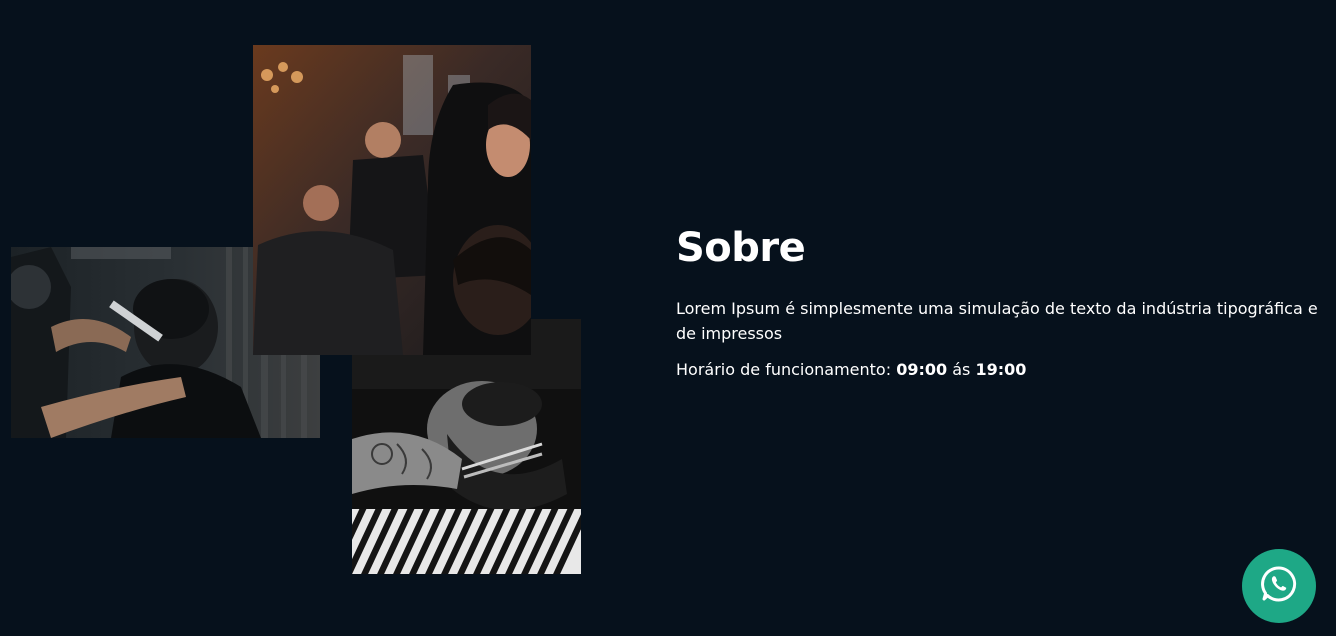 This screenshot has width=1336, height=636. Describe the element at coordinates (741, 248) in the screenshot. I see `about-title: Sobre` at that location.